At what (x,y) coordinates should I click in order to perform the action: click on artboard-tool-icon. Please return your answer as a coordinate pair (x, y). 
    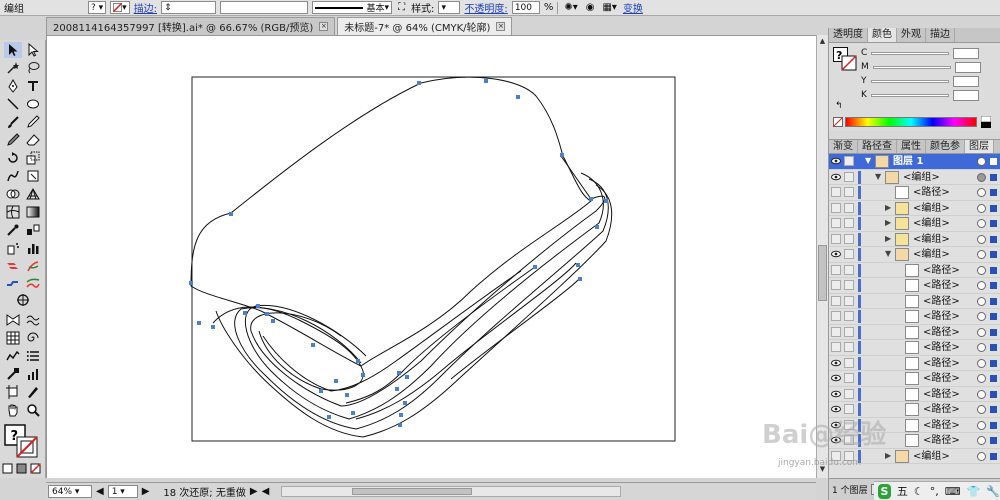
    Looking at the image, I should click on (13, 266).